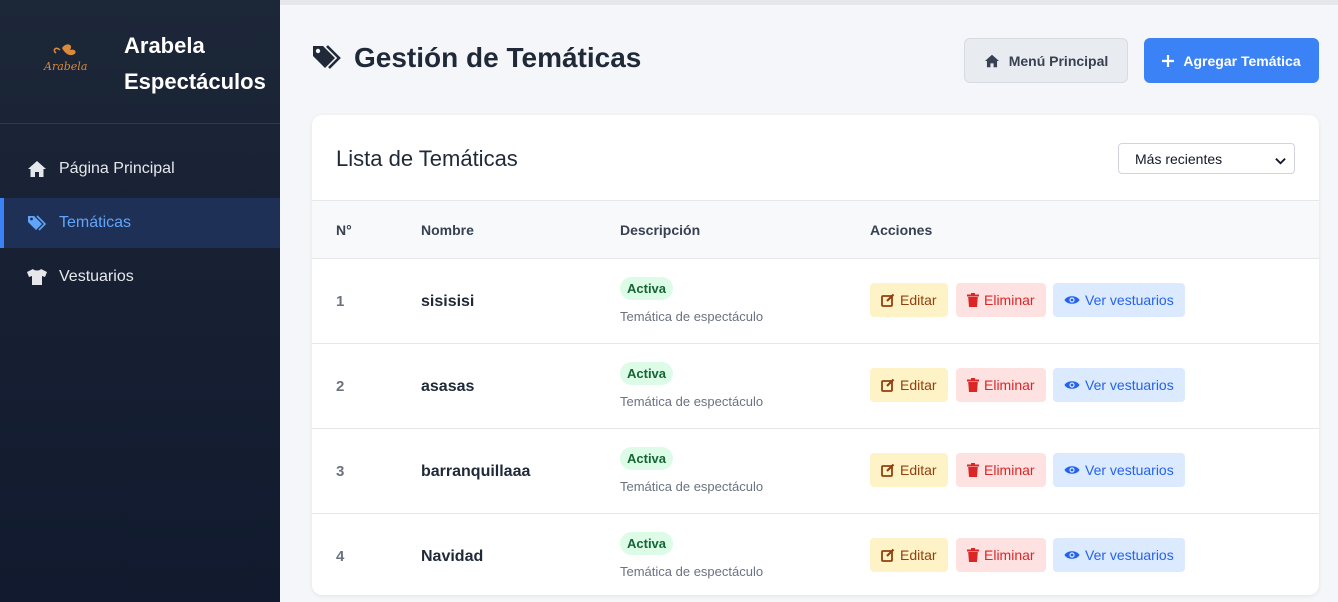  Describe the element at coordinates (815, 230) in the screenshot. I see `table-header: N° Nombre Descripción Acciones` at that location.